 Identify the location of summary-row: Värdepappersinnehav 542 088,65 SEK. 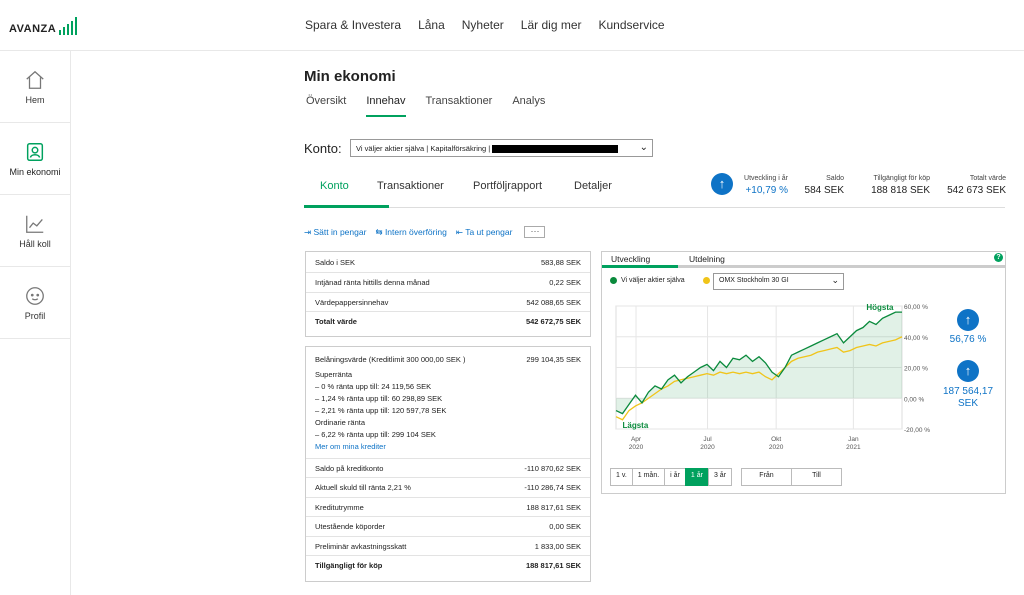
(448, 301).